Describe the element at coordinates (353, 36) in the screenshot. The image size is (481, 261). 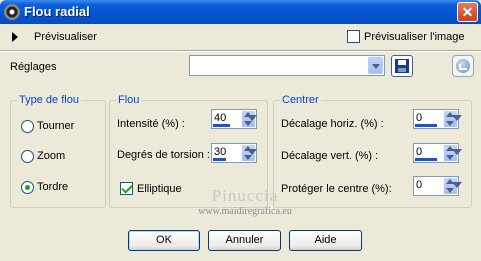
I see `preview-image-checkbox` at that location.